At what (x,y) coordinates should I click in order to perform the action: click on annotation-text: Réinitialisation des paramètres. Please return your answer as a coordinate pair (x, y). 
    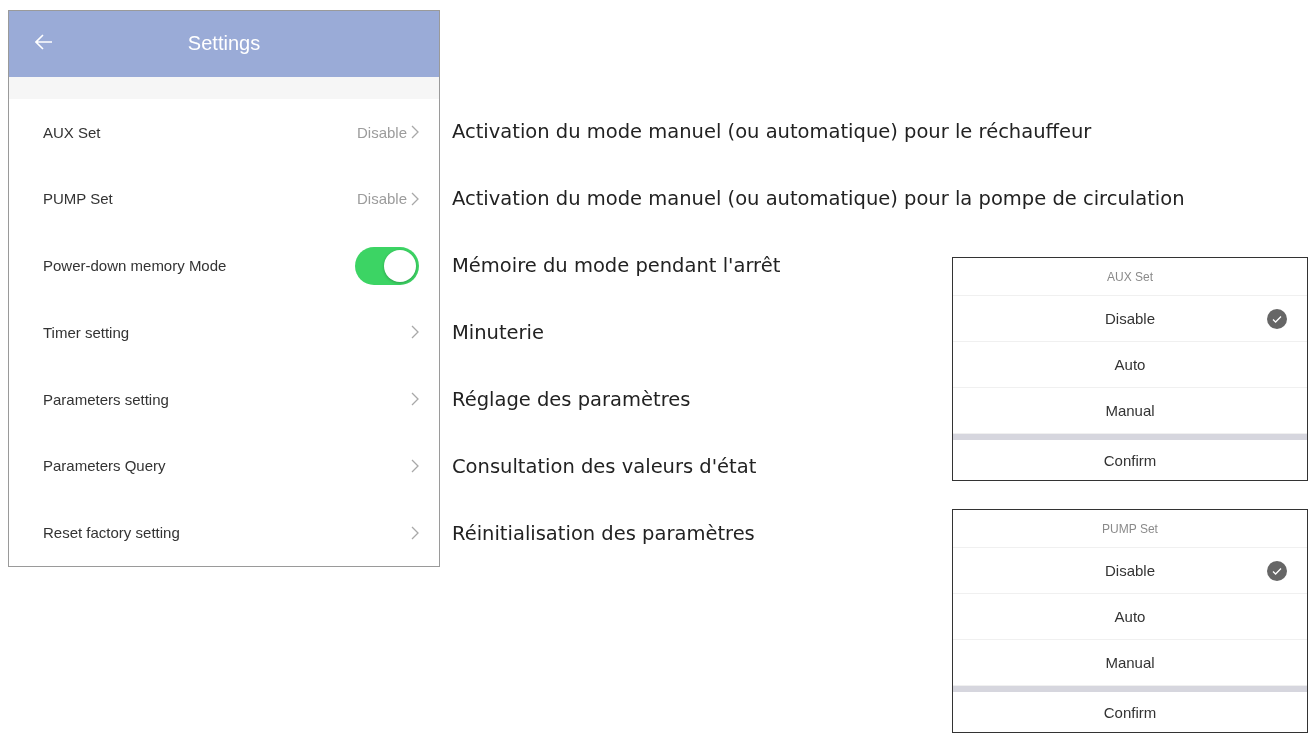
    Looking at the image, I should click on (603, 533).